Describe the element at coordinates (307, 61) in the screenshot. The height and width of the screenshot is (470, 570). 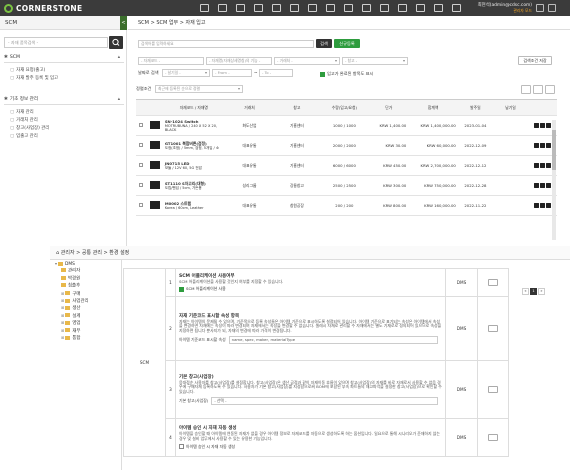
I see `vendor-filter: - 거래처 -` at that location.